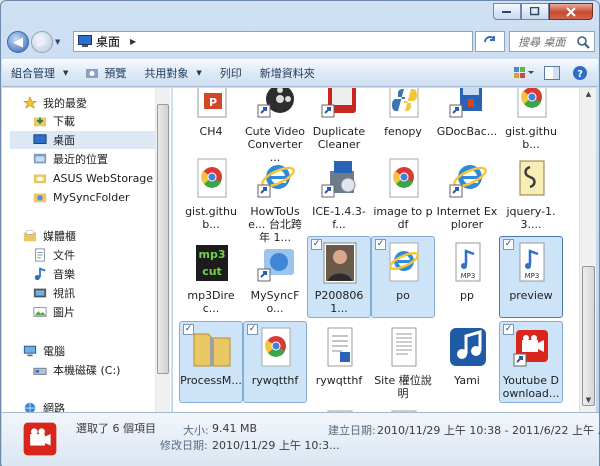  Describe the element at coordinates (30, 351) in the screenshot. I see `computer-icon` at that location.